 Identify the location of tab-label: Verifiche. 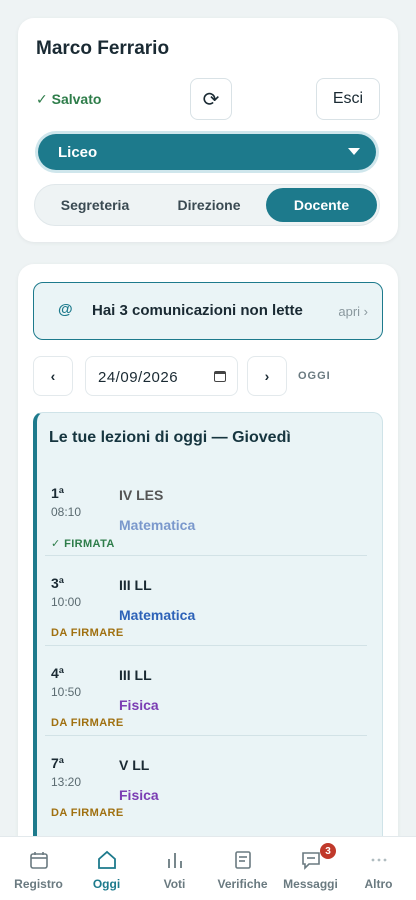
(242, 884).